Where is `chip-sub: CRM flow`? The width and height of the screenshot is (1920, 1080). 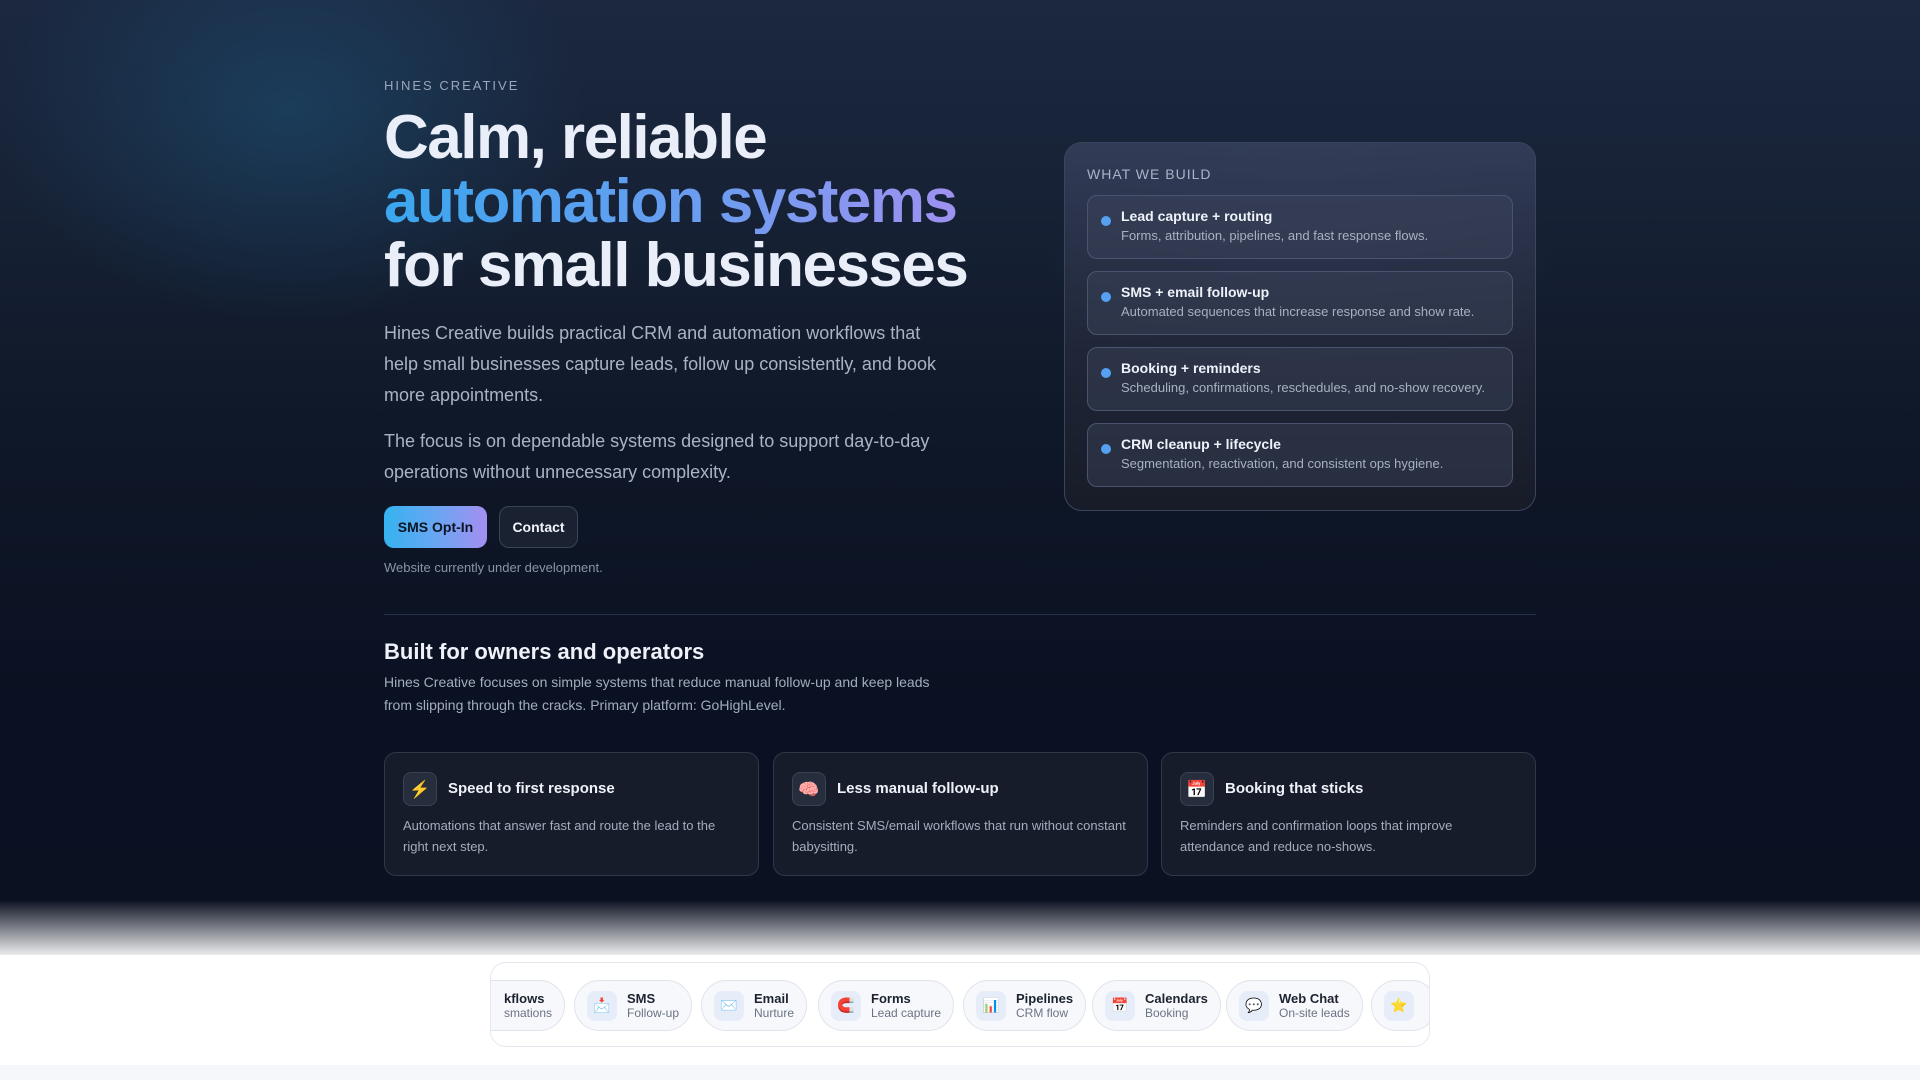
chip-sub: CRM flow is located at coordinates (1042, 1012).